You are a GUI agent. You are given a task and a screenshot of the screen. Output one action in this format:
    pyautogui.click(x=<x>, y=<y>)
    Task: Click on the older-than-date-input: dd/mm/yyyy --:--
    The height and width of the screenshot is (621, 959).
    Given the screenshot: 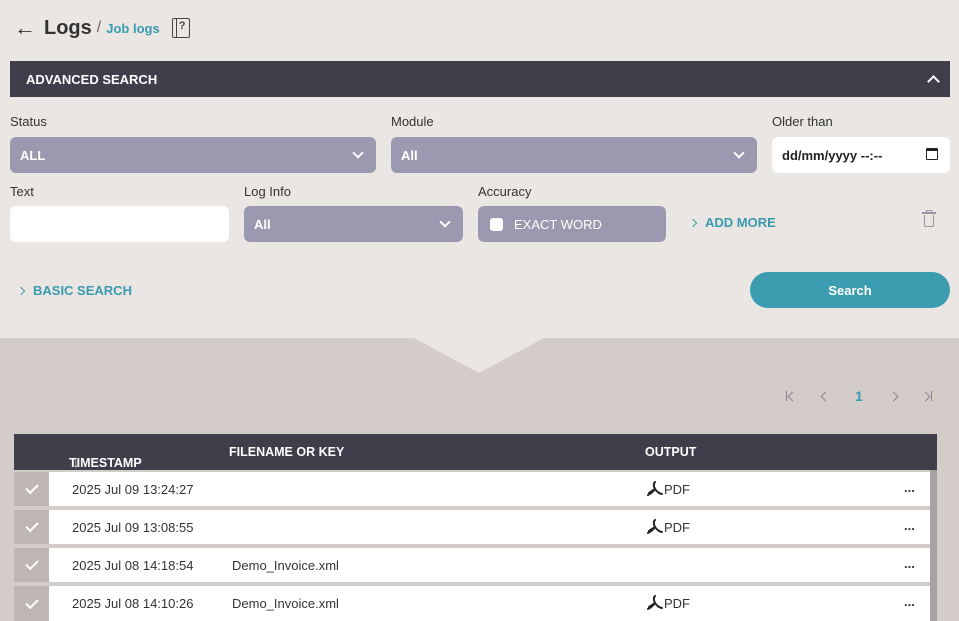 What is the action you would take?
    pyautogui.click(x=861, y=155)
    